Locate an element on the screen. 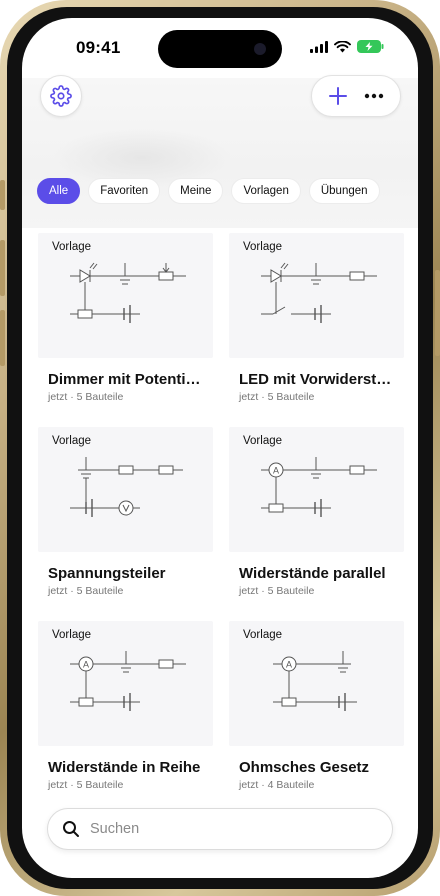 This screenshot has height=896, width=440. more-button is located at coordinates (374, 96).